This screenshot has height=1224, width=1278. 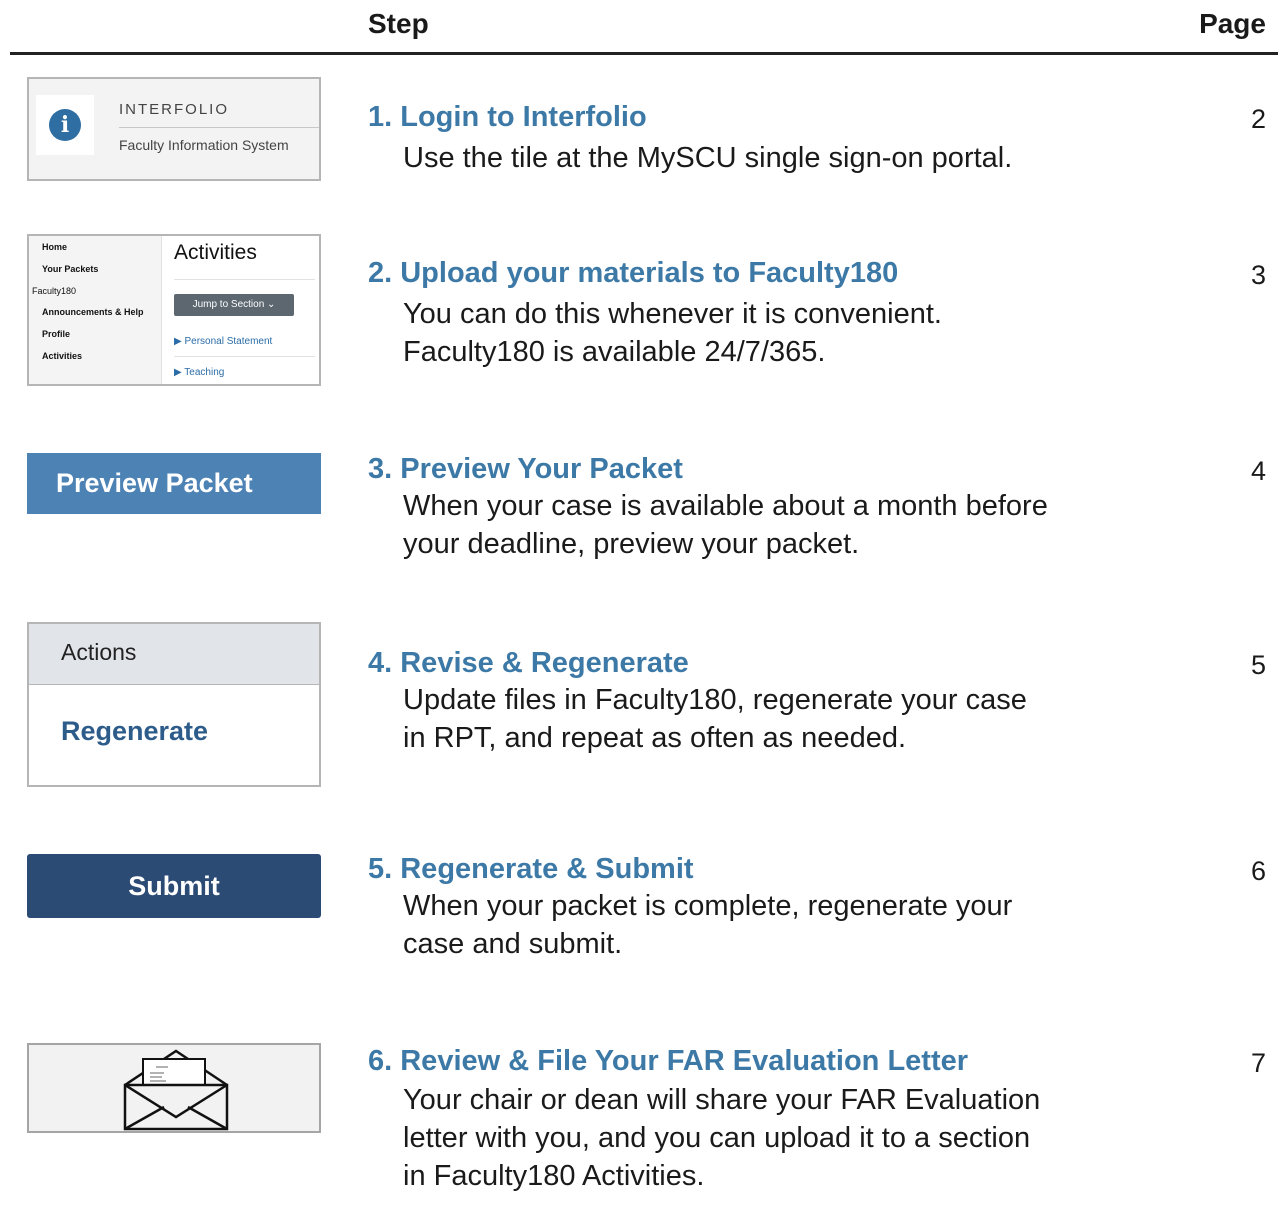 What do you see at coordinates (134, 731) in the screenshot?
I see `regenerate-link: Regenerate` at bounding box center [134, 731].